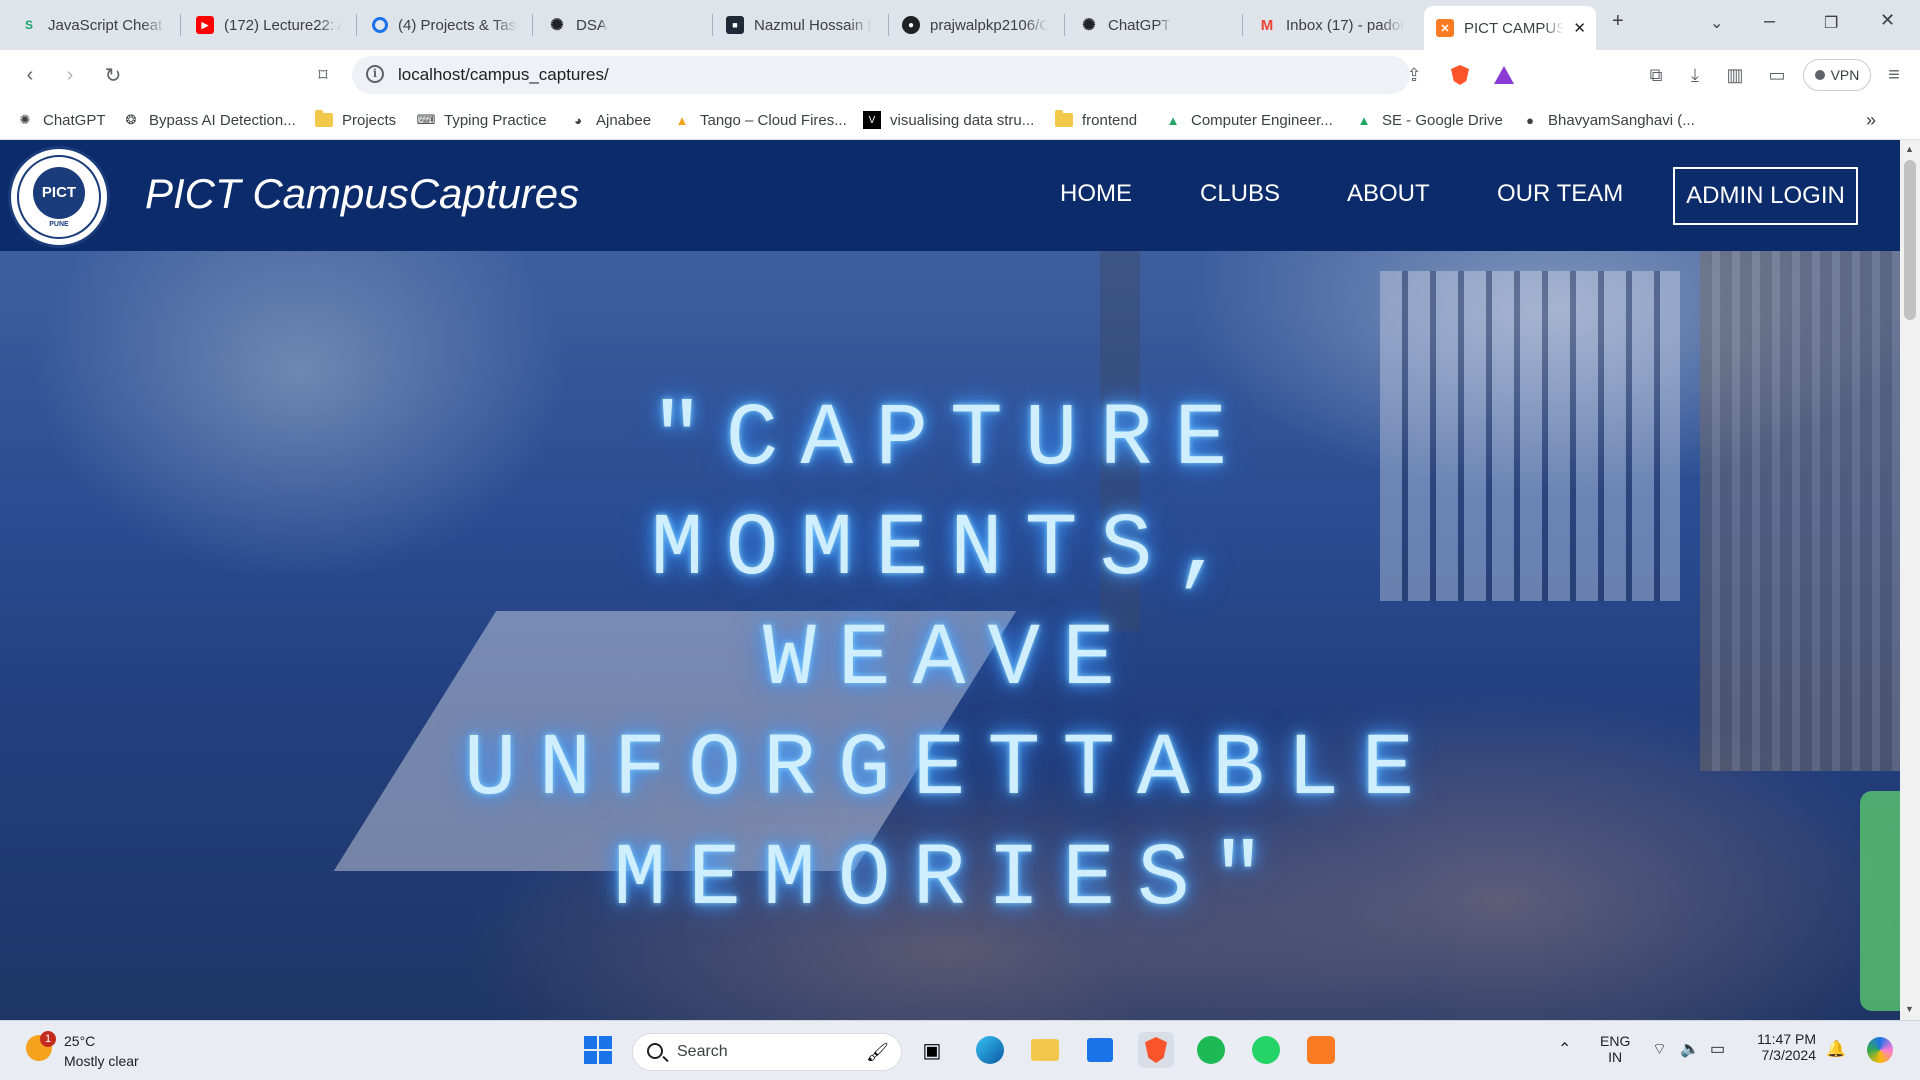 The height and width of the screenshot is (1080, 1920). I want to click on search-highlight-icon: 🖌, so click(877, 1052).